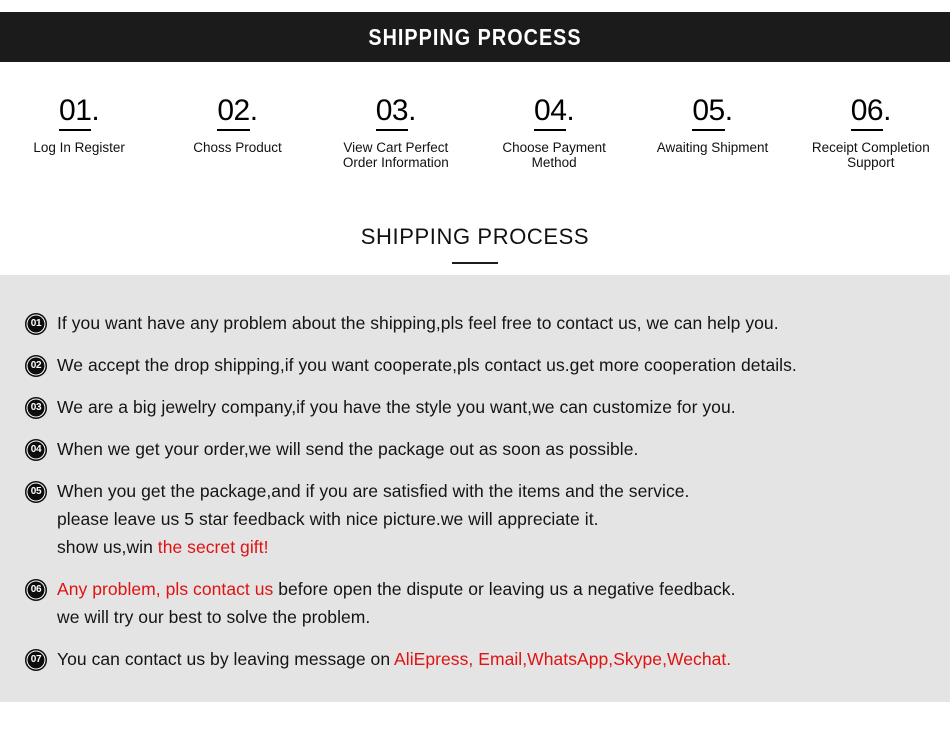 The image size is (950, 730). Describe the element at coordinates (867, 112) in the screenshot. I see `step-number-digits: 06` at that location.